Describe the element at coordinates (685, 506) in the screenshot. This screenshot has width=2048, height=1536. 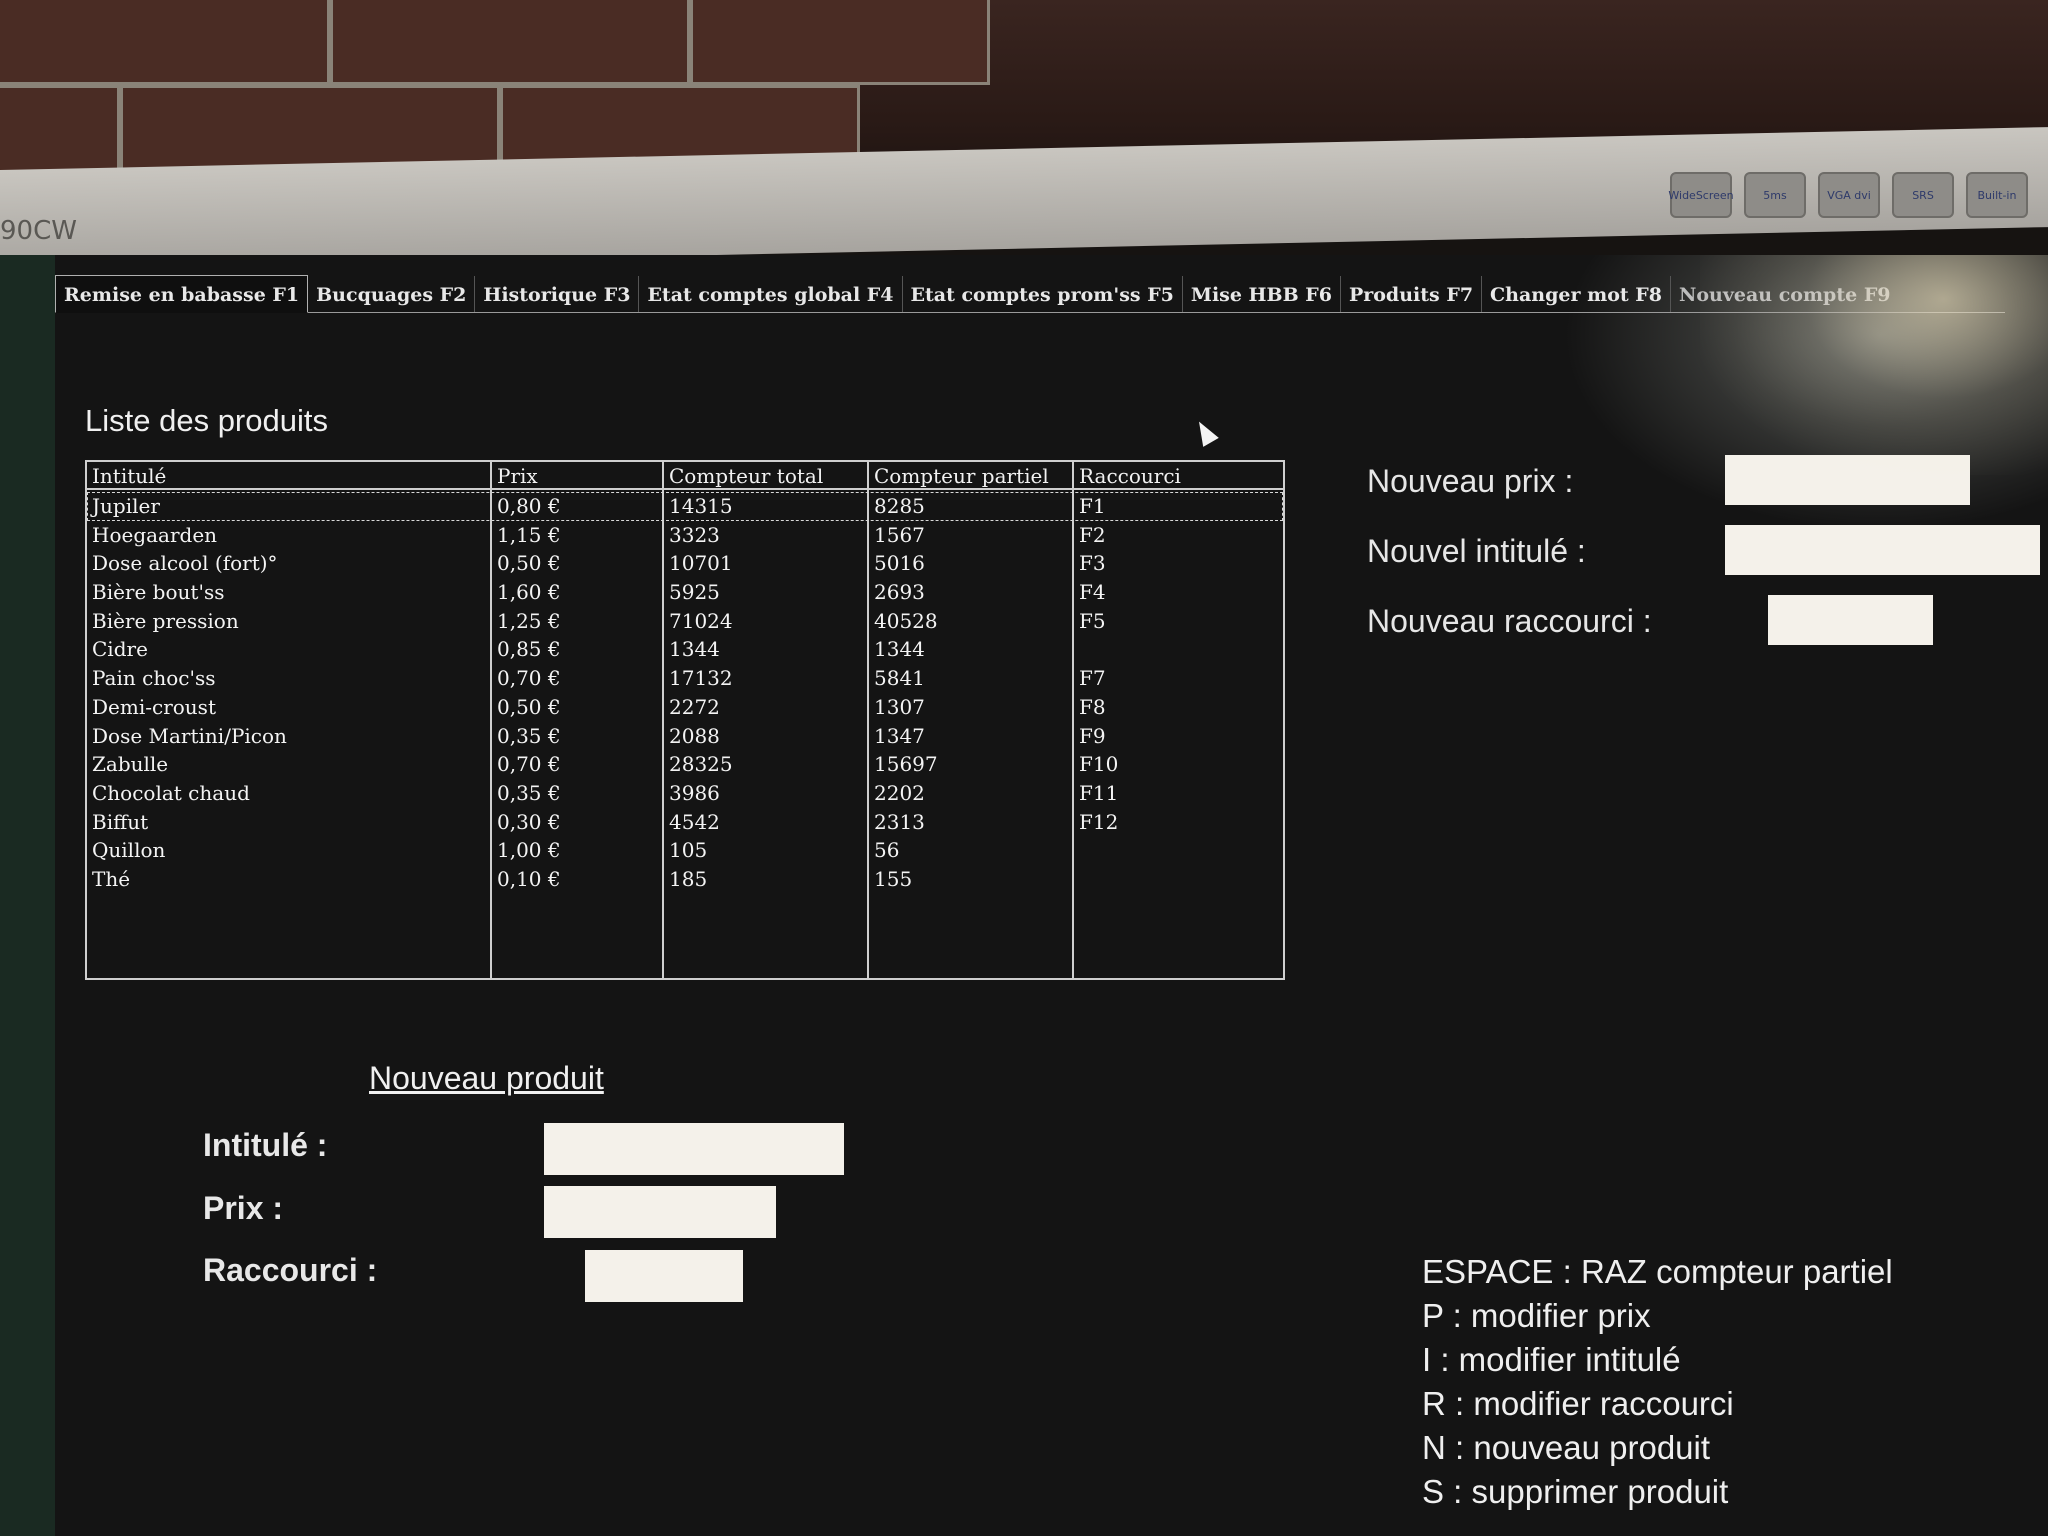
I see `table-row: Jupiler 0,80 € 14315 8285 F1` at that location.